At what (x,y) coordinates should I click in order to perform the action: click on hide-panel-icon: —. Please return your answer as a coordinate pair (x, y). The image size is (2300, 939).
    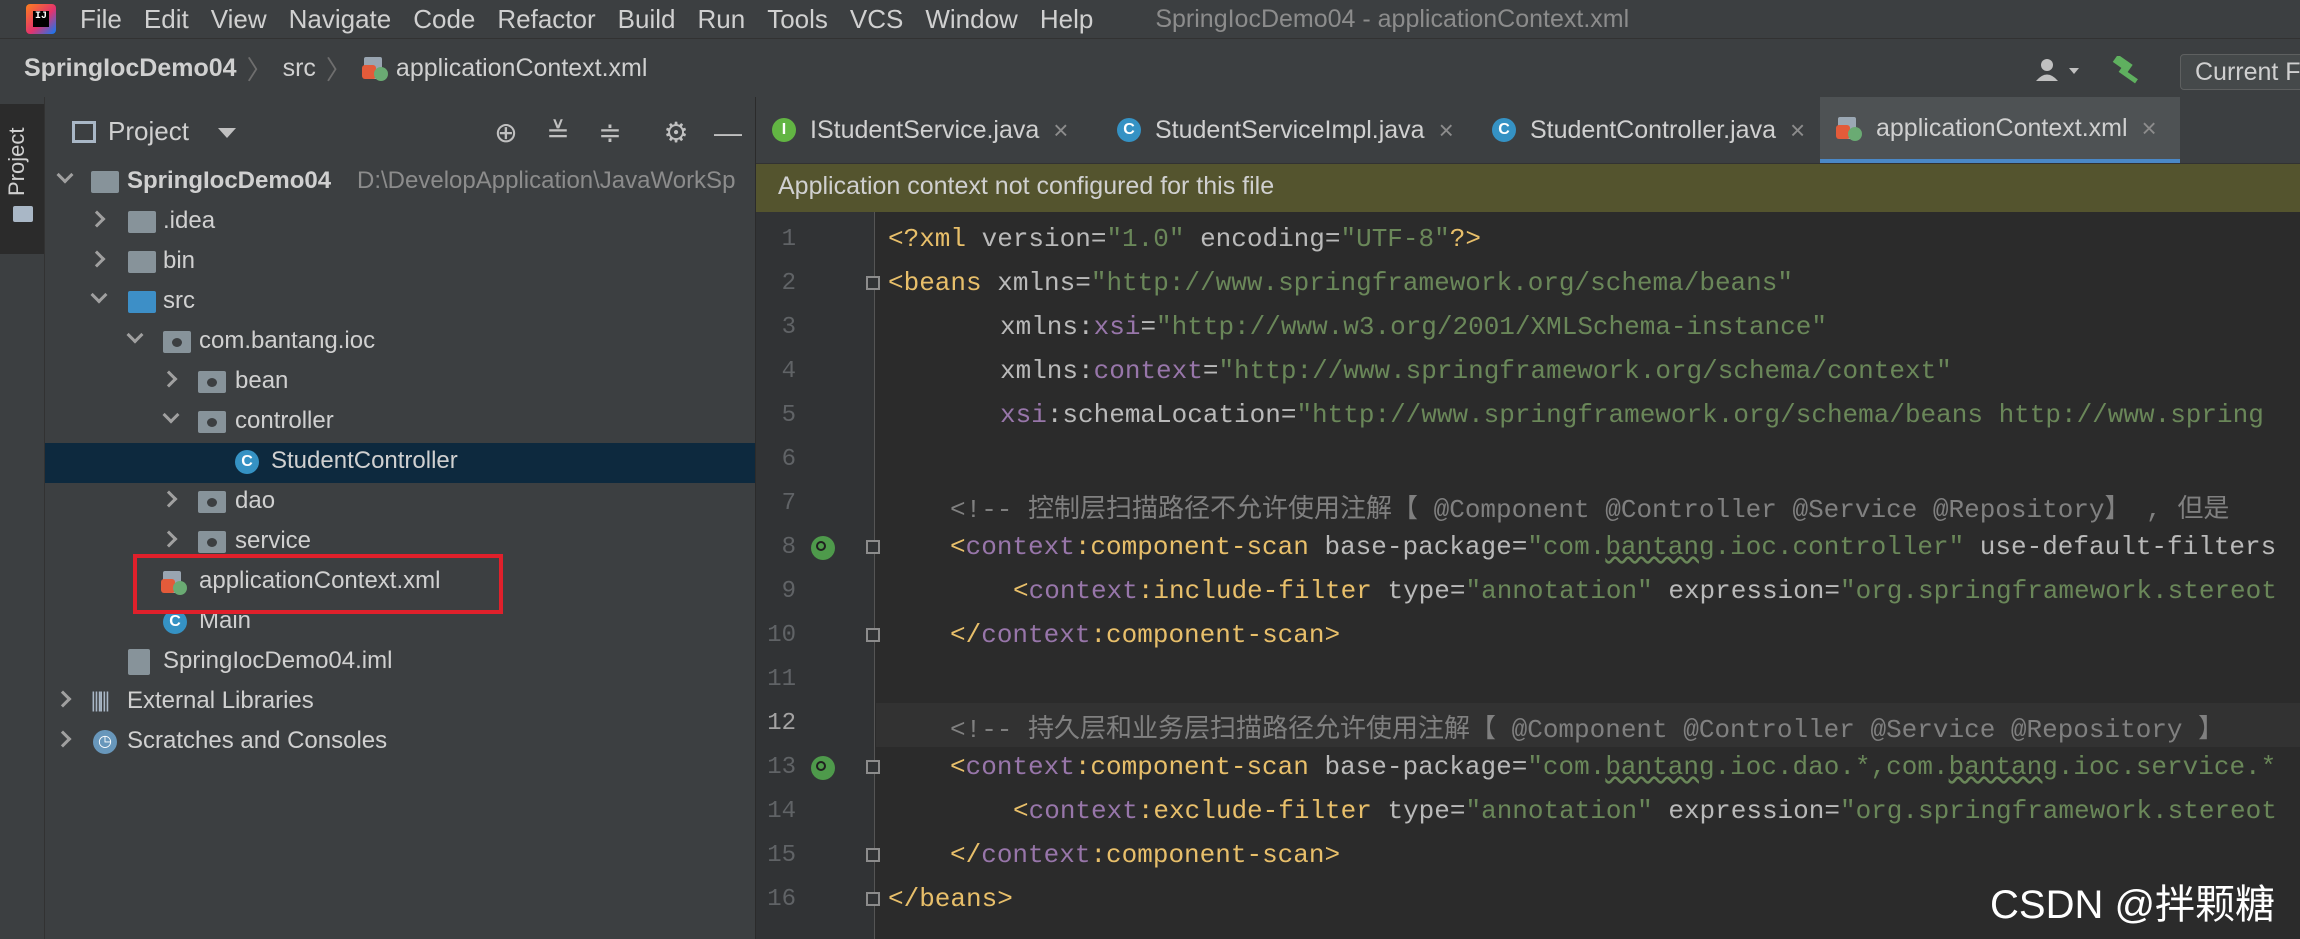
    Looking at the image, I should click on (728, 133).